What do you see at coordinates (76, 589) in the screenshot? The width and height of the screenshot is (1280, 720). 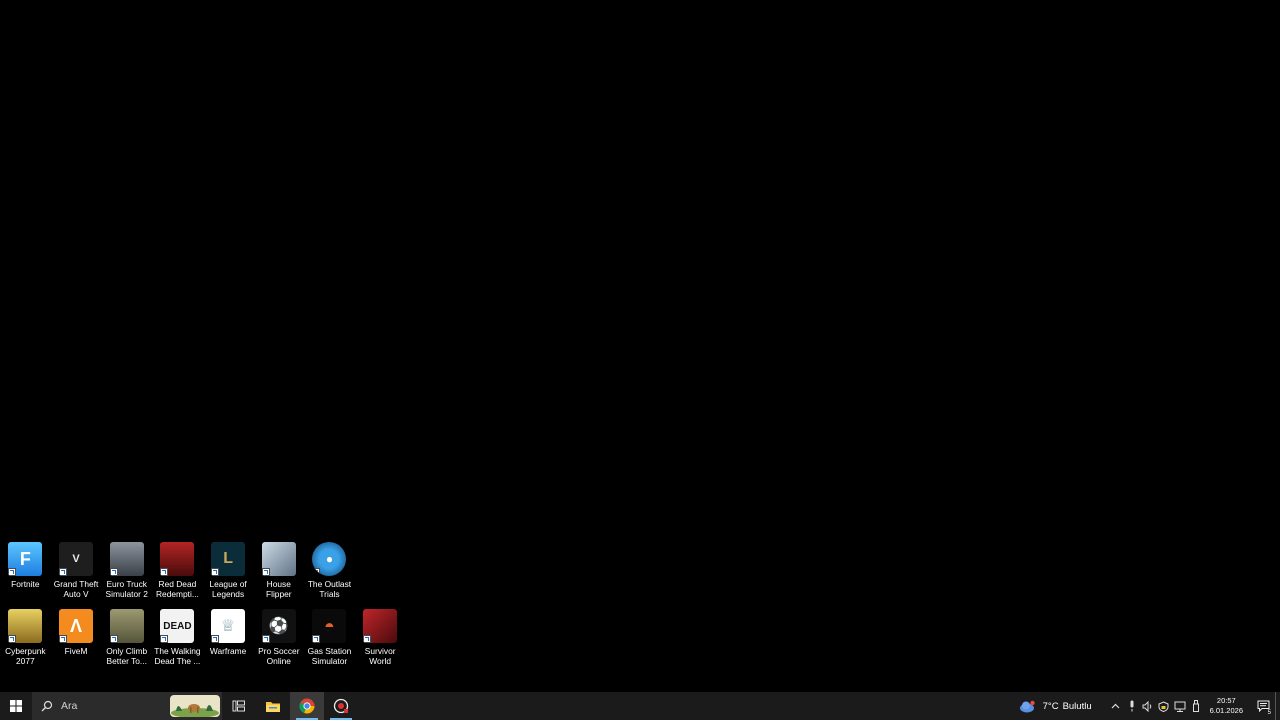 I see `desktop-icon-label: Grand Theft Auto V` at bounding box center [76, 589].